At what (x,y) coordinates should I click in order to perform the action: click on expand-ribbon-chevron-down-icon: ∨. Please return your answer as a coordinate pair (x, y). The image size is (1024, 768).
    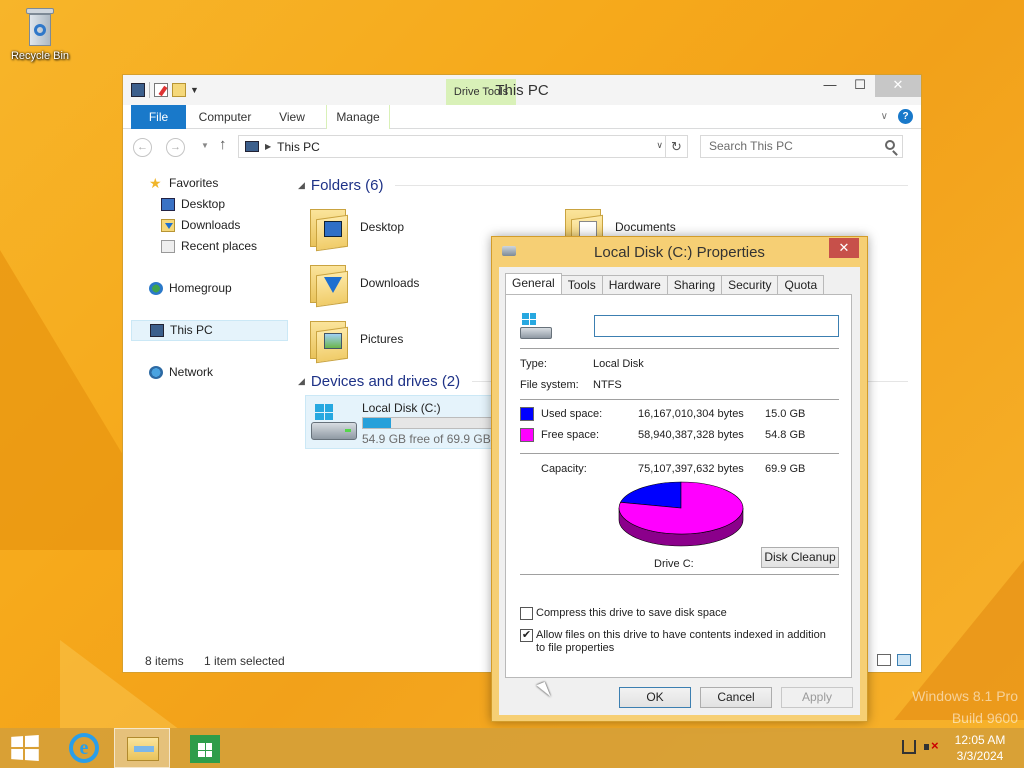
    Looking at the image, I should click on (884, 116).